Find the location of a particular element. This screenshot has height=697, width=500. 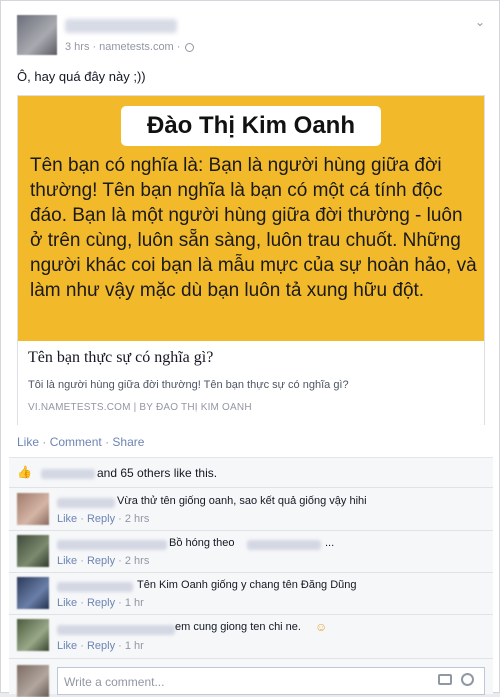

likes-count-text: and 65 others like this. is located at coordinates (157, 473).